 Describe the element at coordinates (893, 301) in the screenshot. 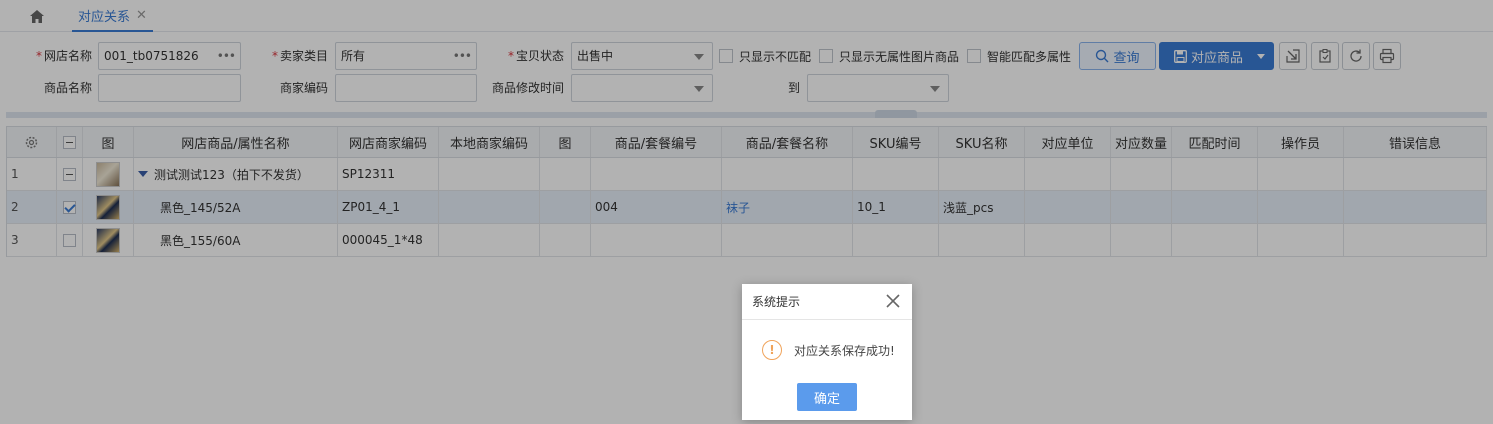

I see `close-icon` at that location.